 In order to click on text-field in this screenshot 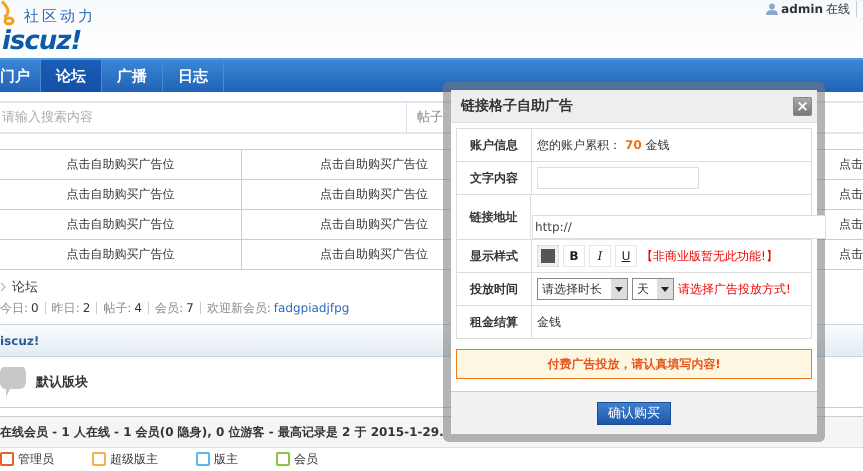, I will do `click(618, 178)`.